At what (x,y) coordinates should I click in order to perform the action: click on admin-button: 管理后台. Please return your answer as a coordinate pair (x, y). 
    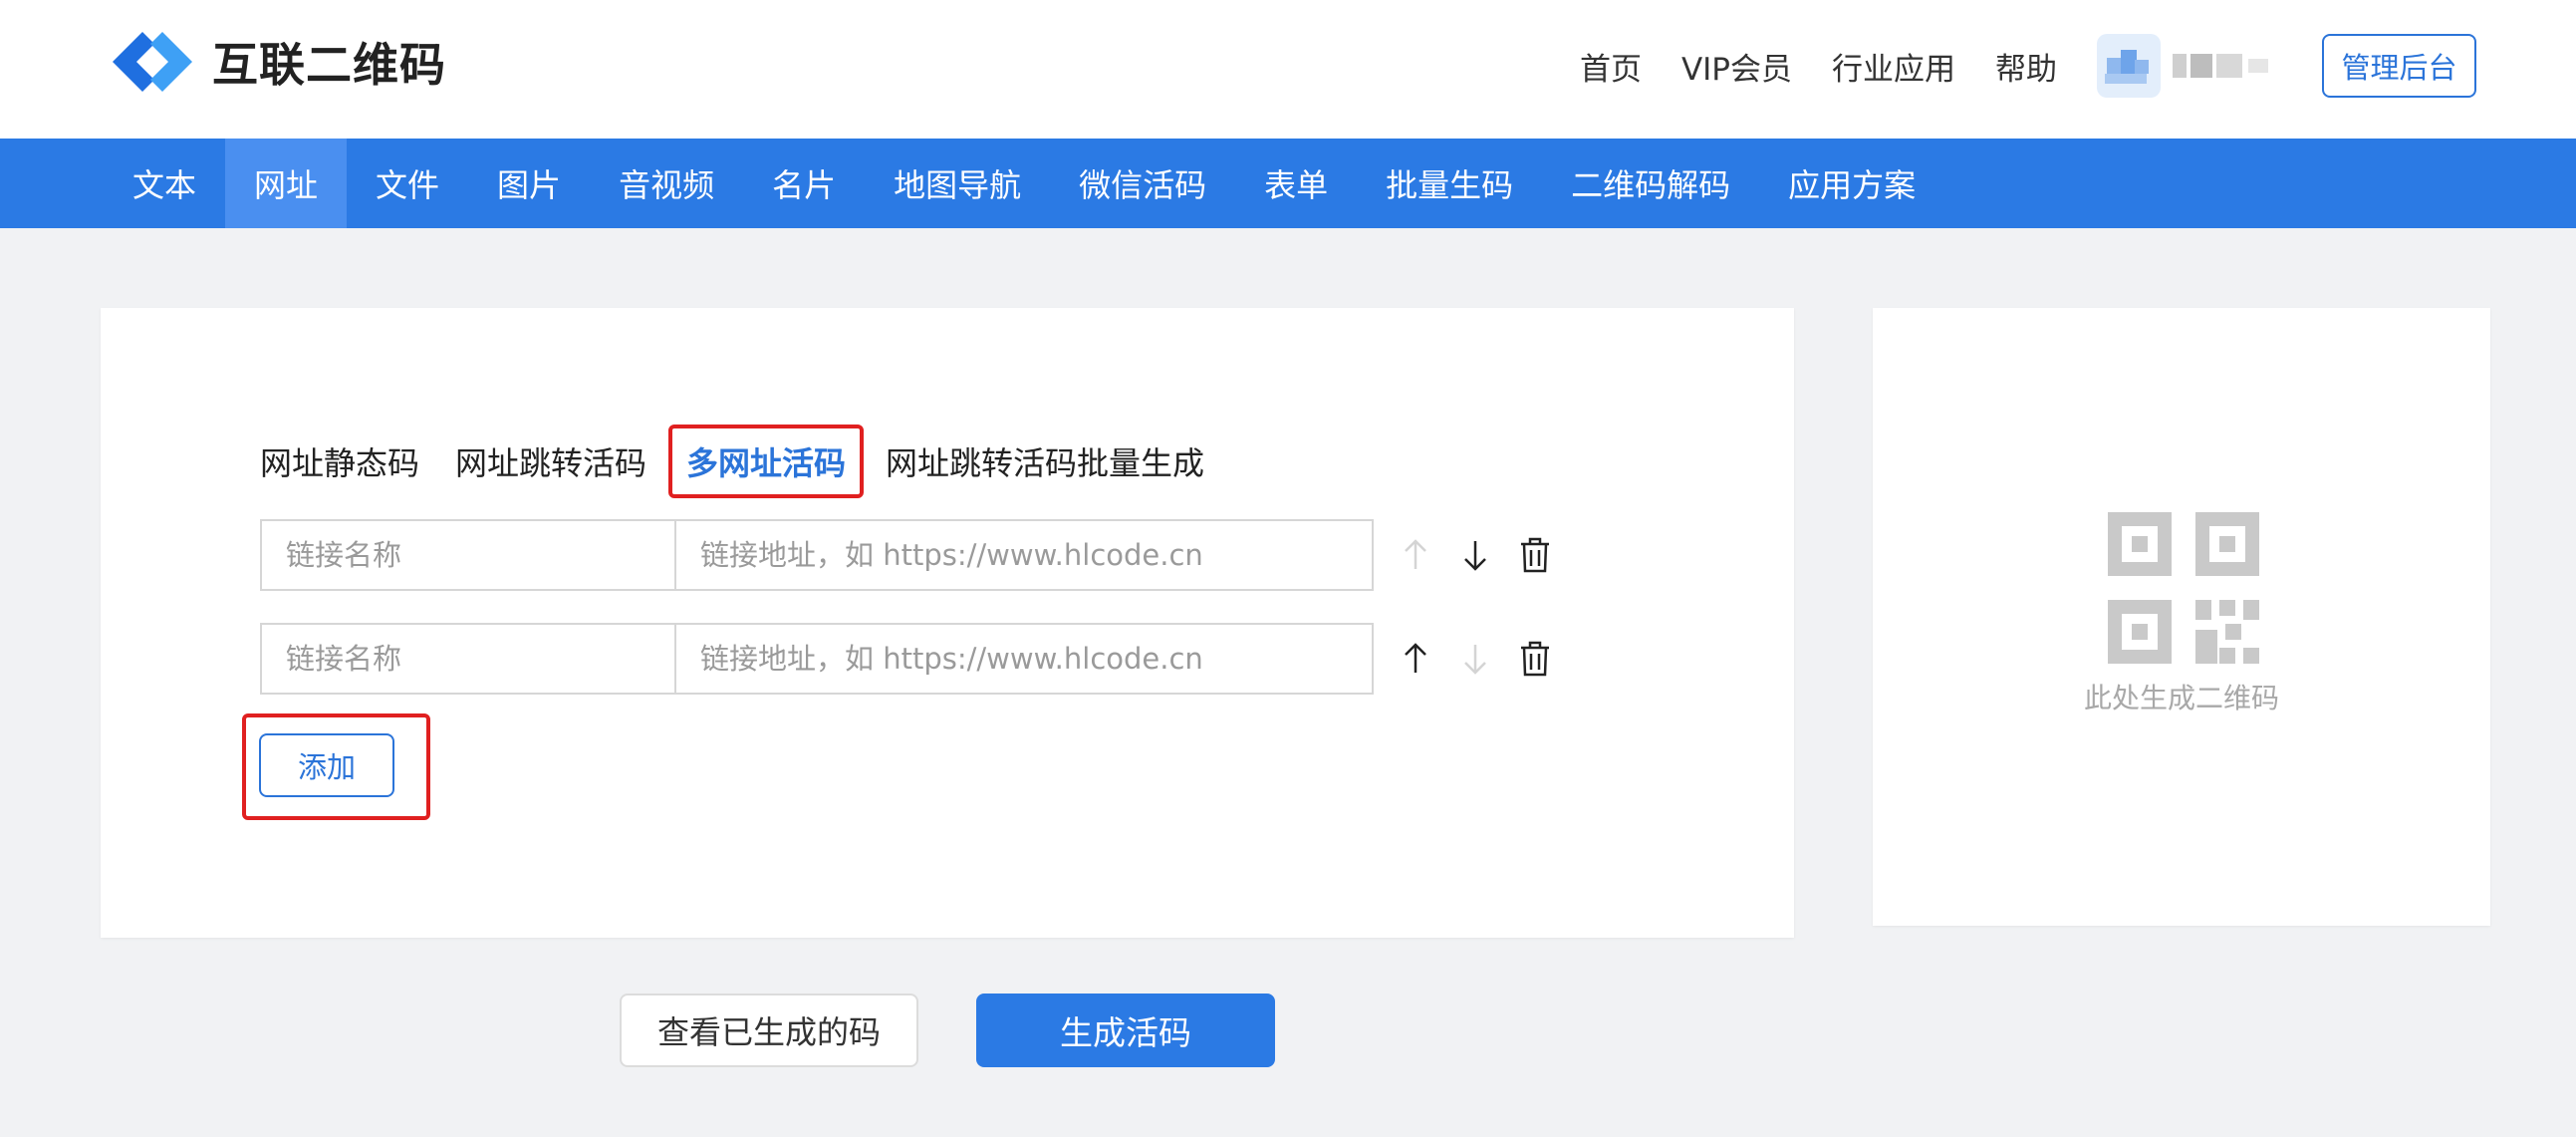
    Looking at the image, I should click on (2399, 66).